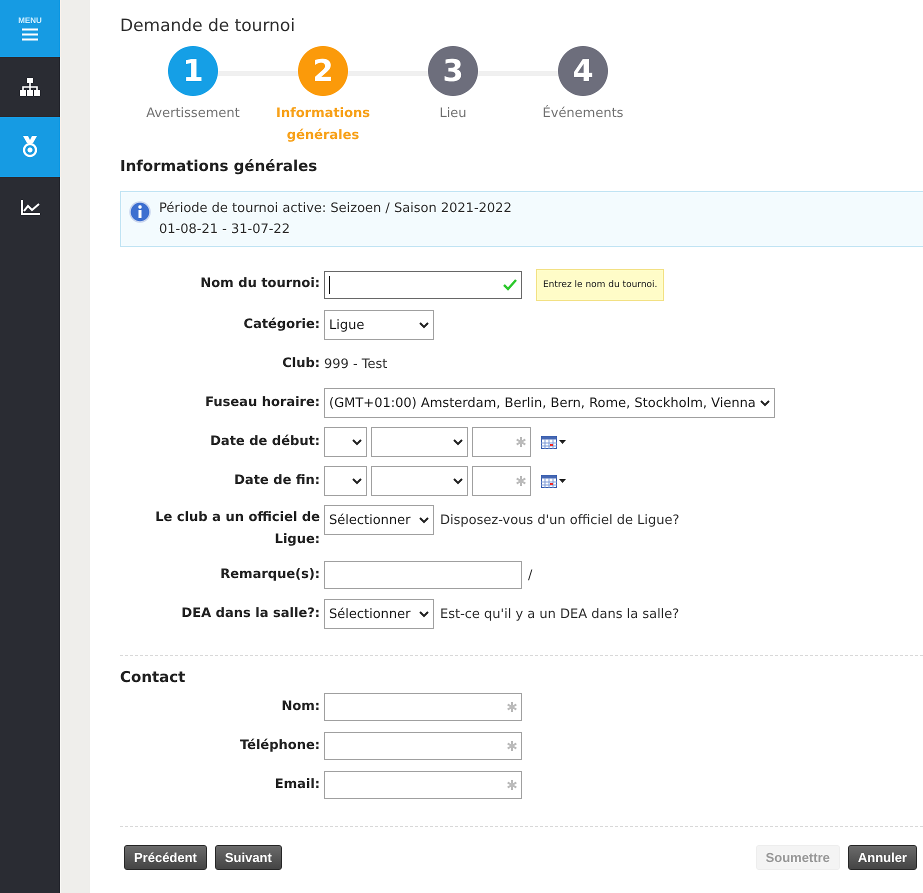  Describe the element at coordinates (335, 209) in the screenshot. I see `info-text: Période de tournoi active: Seizoen / Saison 2021-2022` at that location.